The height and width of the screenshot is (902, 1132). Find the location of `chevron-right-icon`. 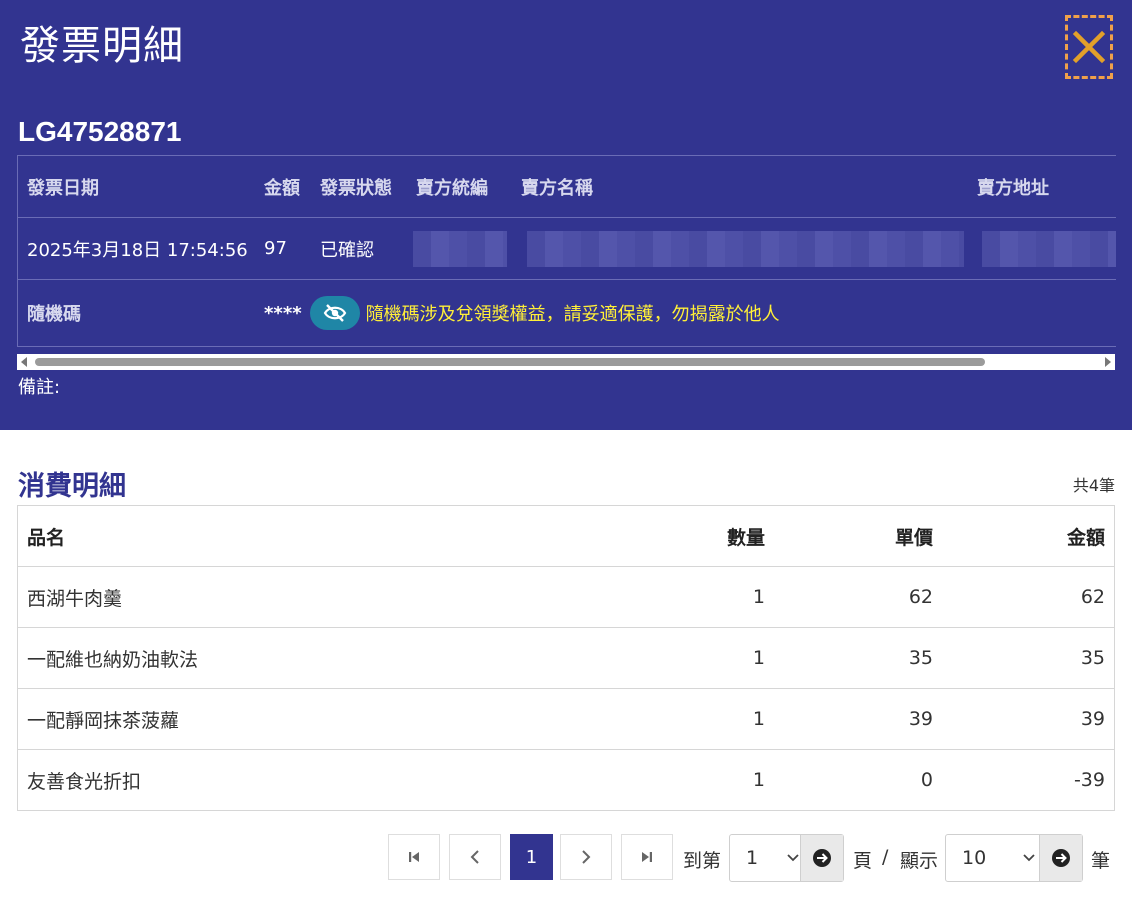

chevron-right-icon is located at coordinates (586, 857).